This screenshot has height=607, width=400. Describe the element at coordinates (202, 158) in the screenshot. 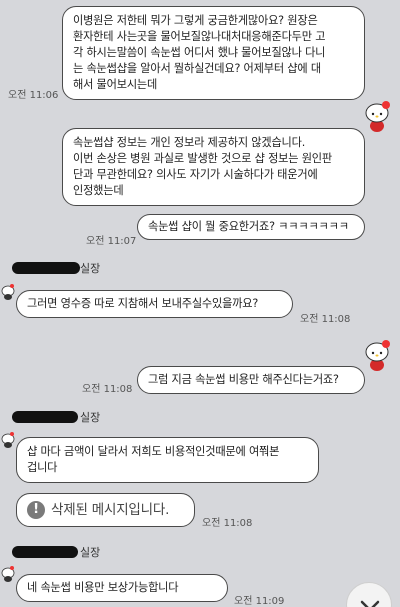

I see `message-line: 이번 손상은 병원 과실로 발생한 것으로 샵 정보는 원인판` at that location.